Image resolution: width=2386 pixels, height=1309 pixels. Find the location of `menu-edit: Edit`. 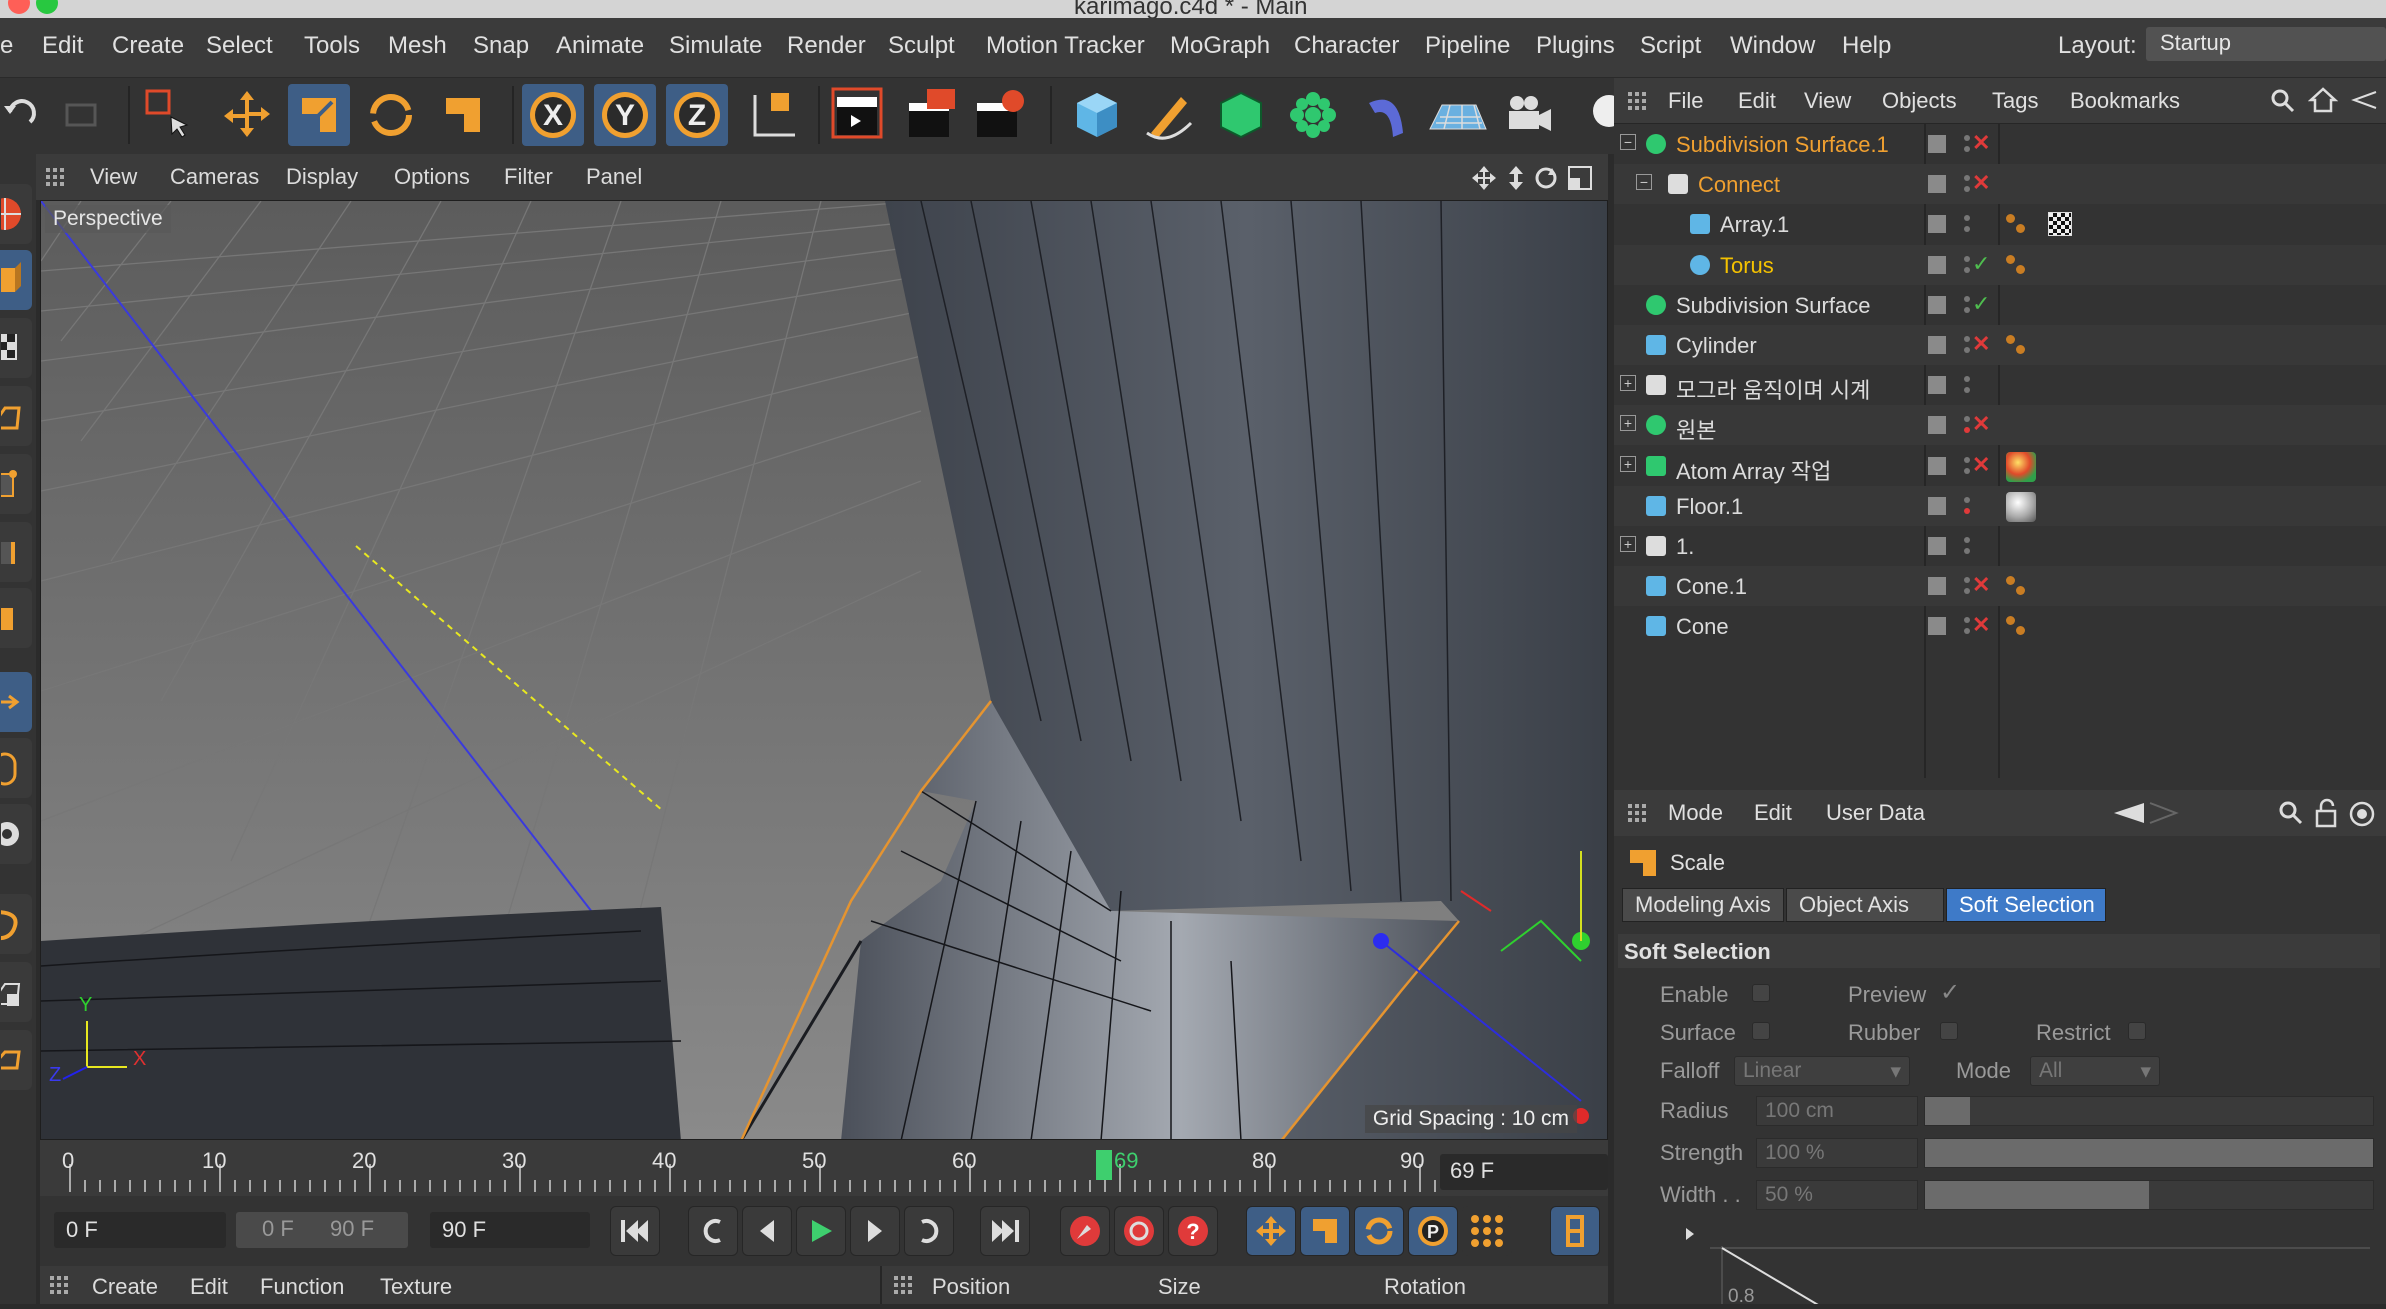

menu-edit: Edit is located at coordinates (62, 46).